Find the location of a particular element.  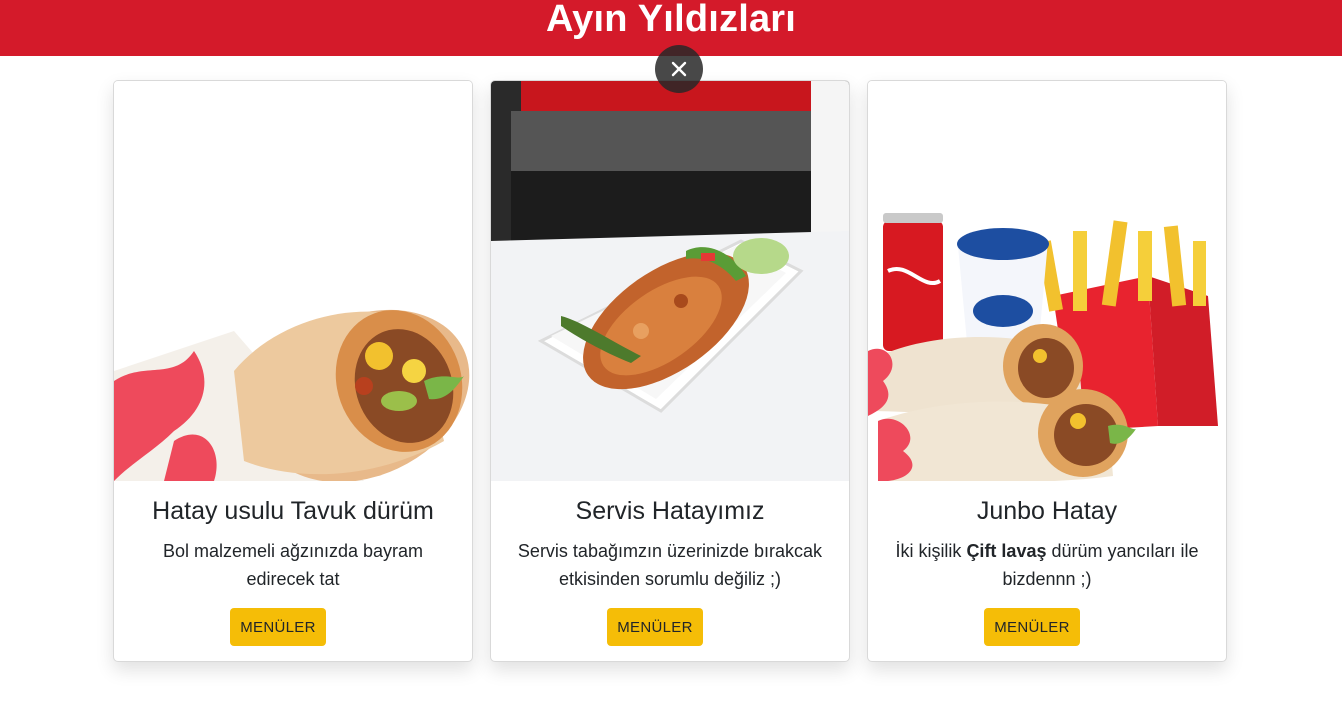

bold-highlight: Çift lavaş is located at coordinates (1006, 551).